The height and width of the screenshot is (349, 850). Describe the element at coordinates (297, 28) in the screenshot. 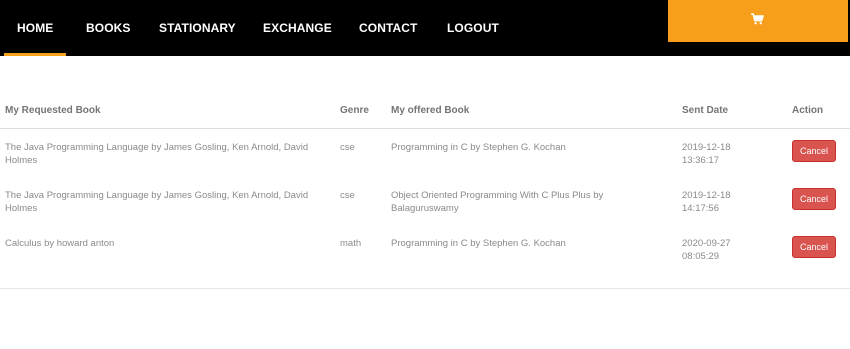

I see `nav-exchange: EXCHANGE` at that location.